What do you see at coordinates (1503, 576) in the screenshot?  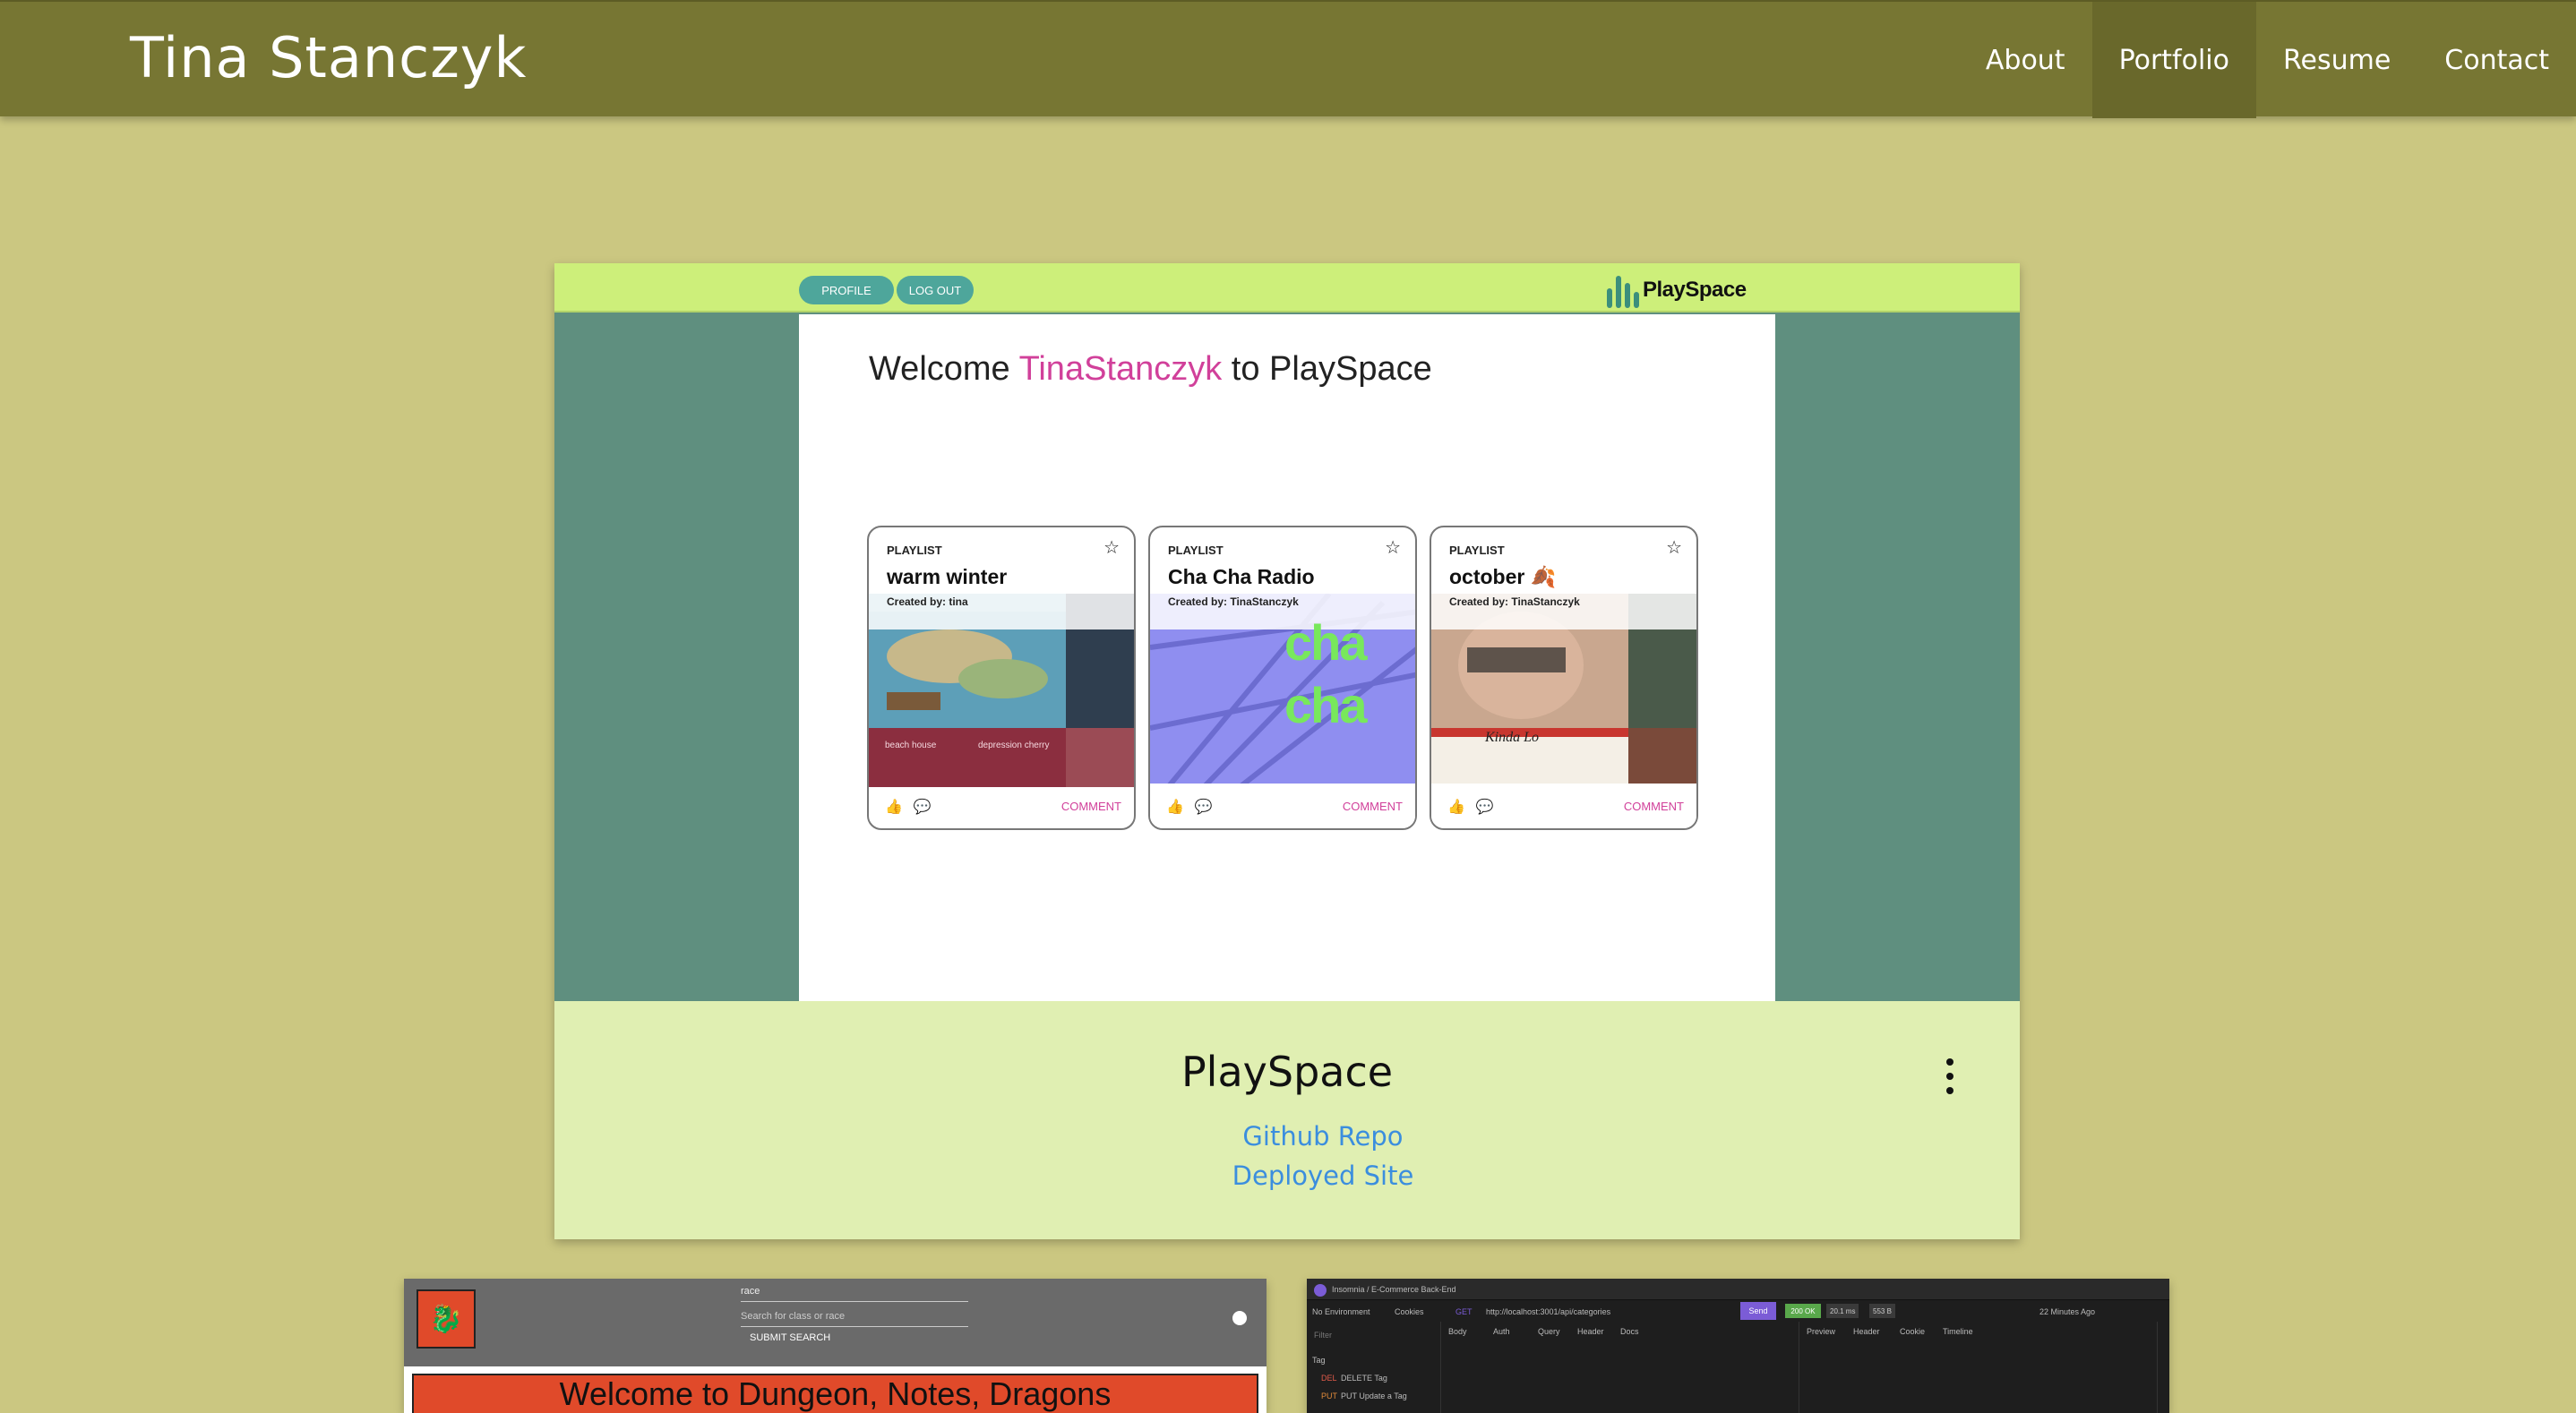 I see `playlist-title: october 🍂` at bounding box center [1503, 576].